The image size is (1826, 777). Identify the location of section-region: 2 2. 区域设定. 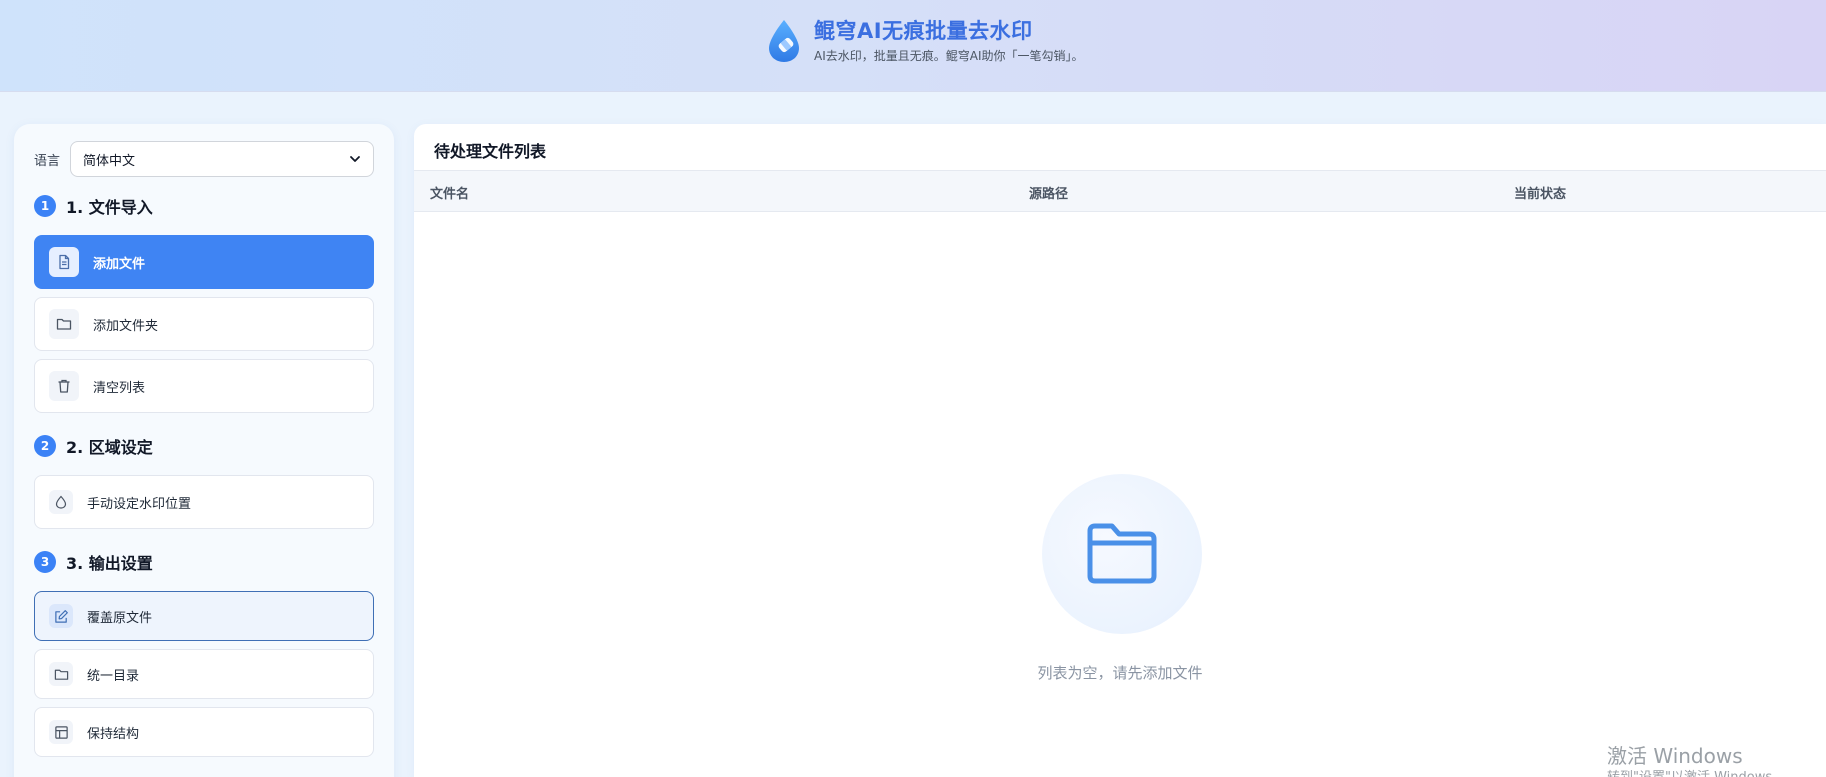
(93, 446).